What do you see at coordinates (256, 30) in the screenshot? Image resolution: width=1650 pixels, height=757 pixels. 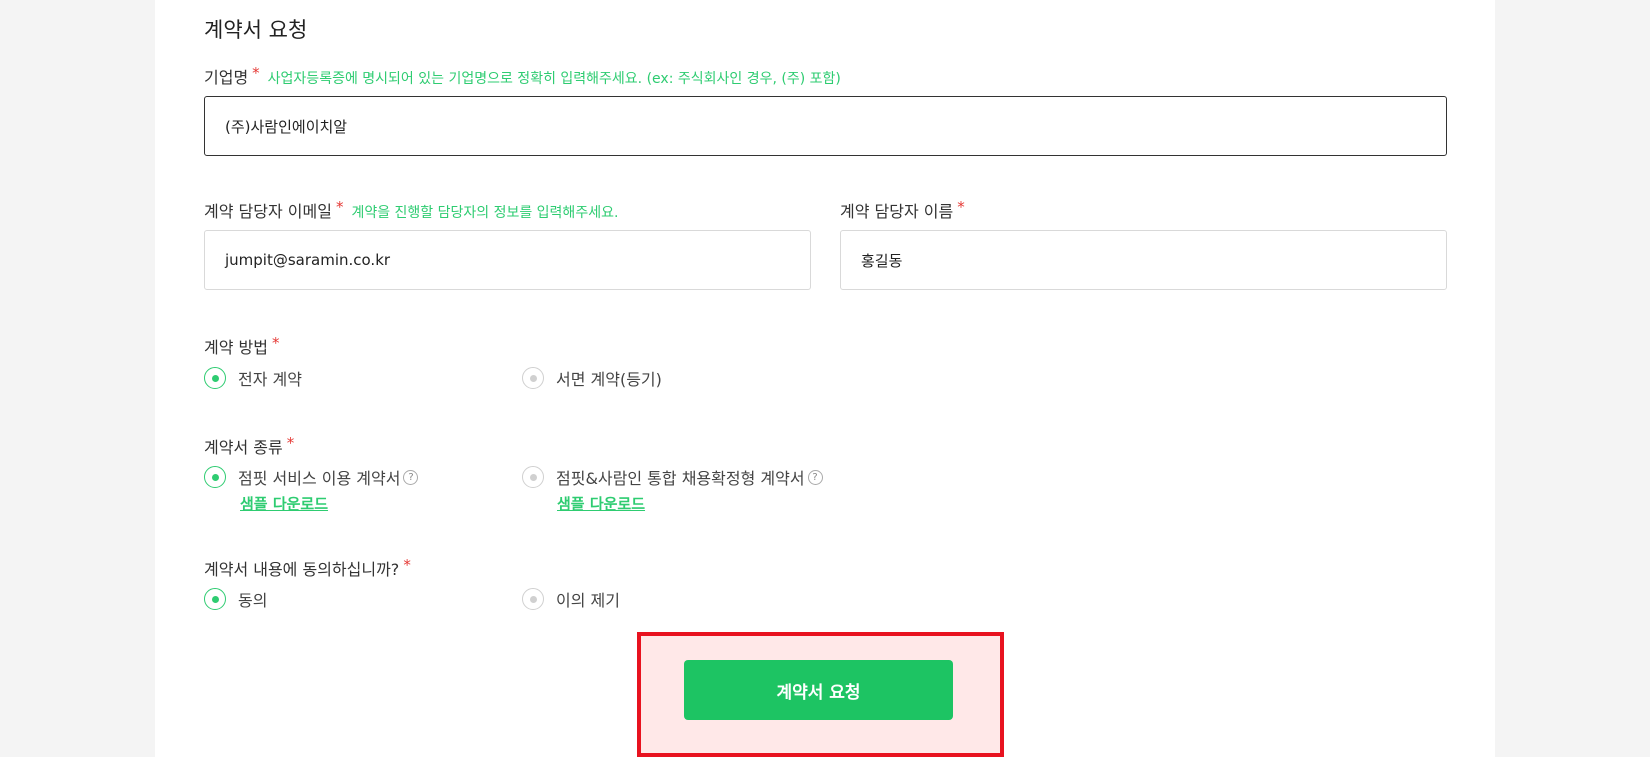 I see `section-title: 계약서 요청` at bounding box center [256, 30].